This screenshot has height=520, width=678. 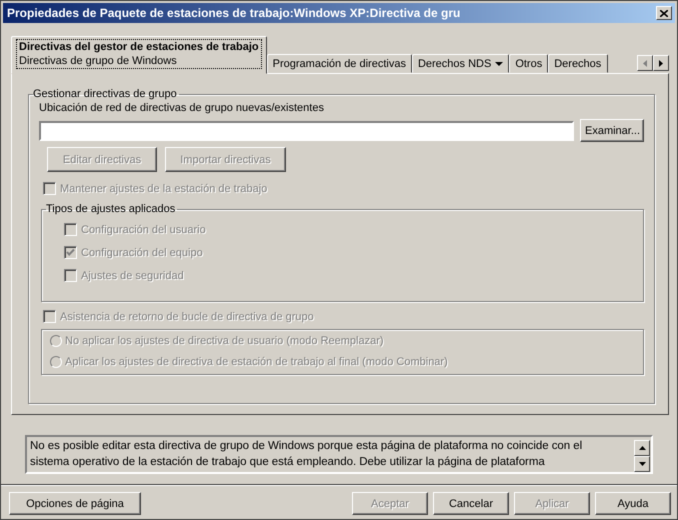 I want to click on close-button, so click(x=664, y=13).